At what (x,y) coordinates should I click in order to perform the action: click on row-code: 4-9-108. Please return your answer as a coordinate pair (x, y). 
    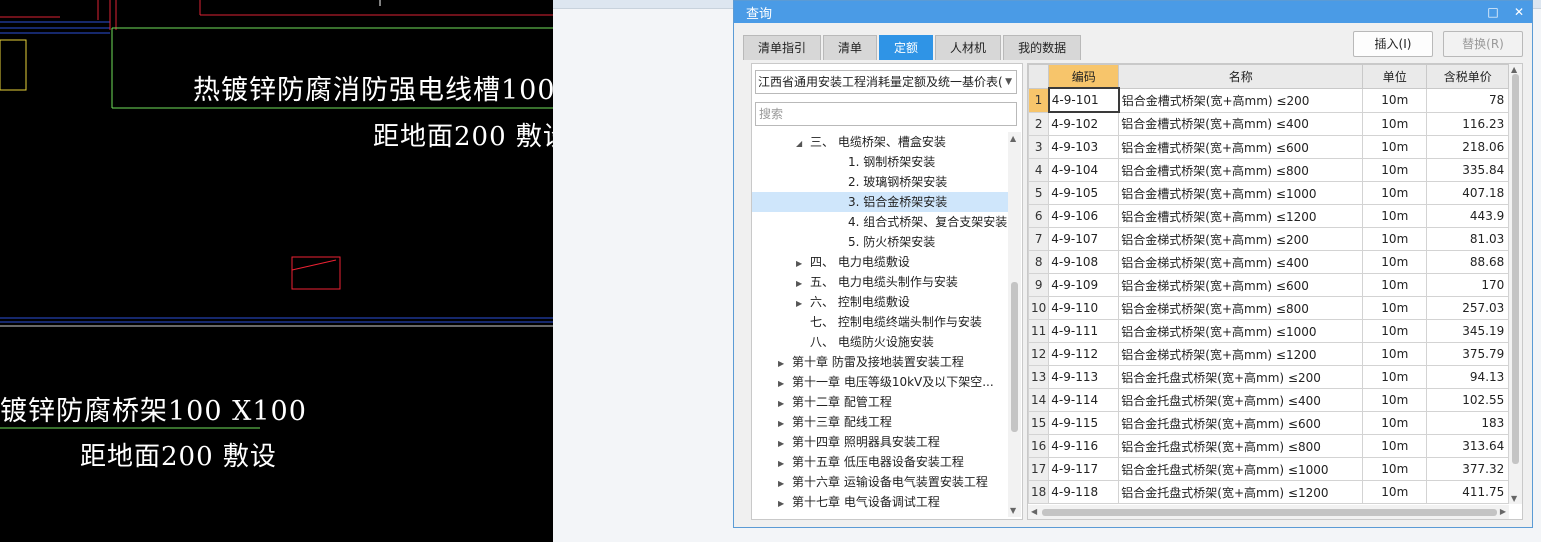
    Looking at the image, I should click on (1084, 262).